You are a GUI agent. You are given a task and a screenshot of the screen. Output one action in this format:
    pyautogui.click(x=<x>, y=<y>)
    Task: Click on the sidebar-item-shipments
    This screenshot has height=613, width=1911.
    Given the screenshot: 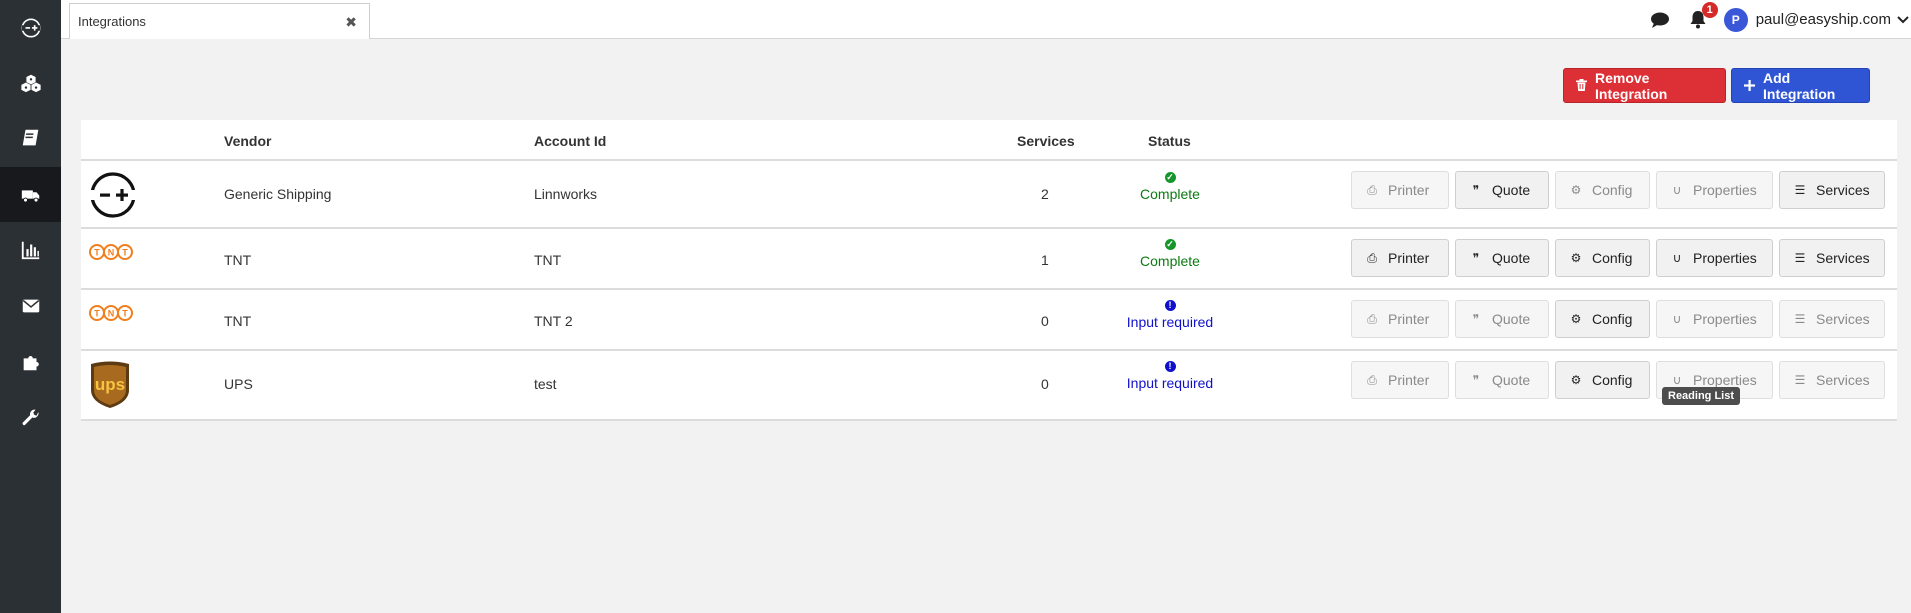 What is the action you would take?
    pyautogui.click(x=30, y=82)
    